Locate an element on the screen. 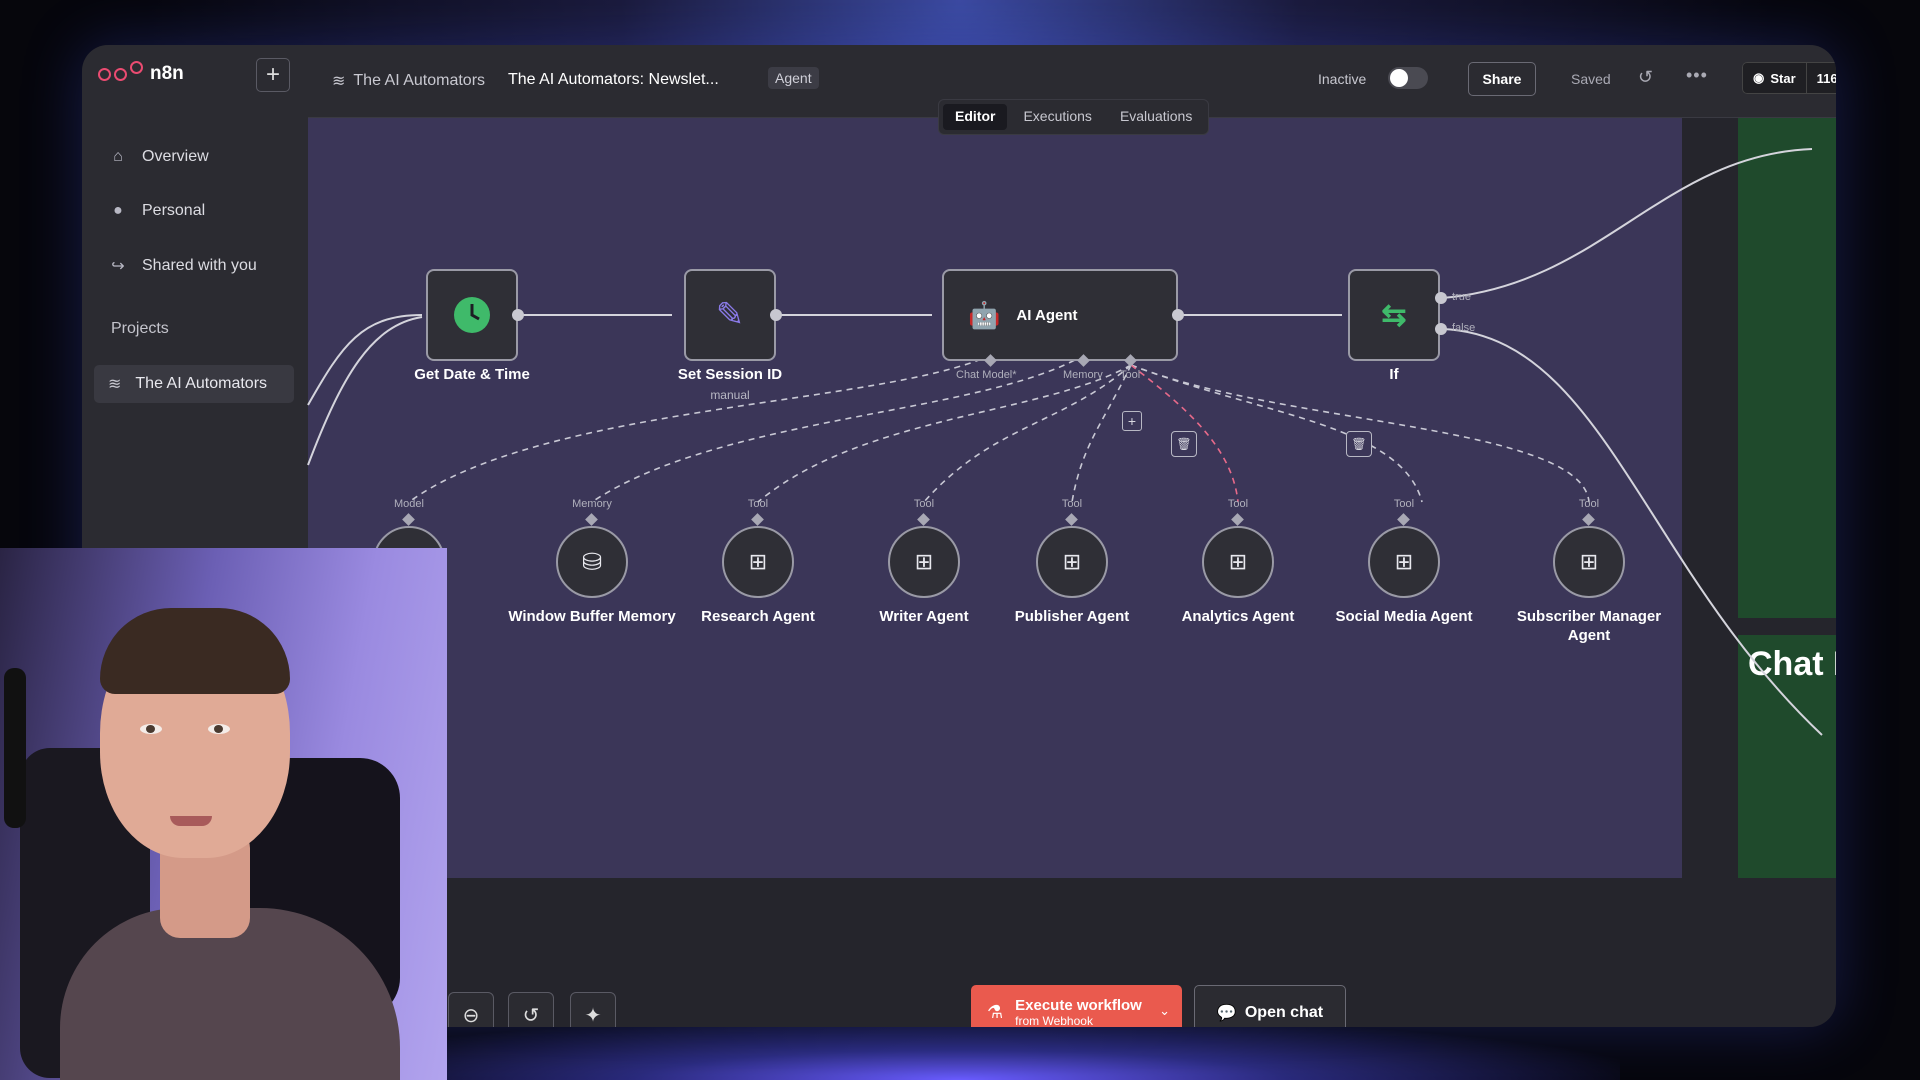 The image size is (1920, 1080). execute-workflow-button: ⚗ Execute workflow from Webhook ⌄ is located at coordinates (1076, 1006).